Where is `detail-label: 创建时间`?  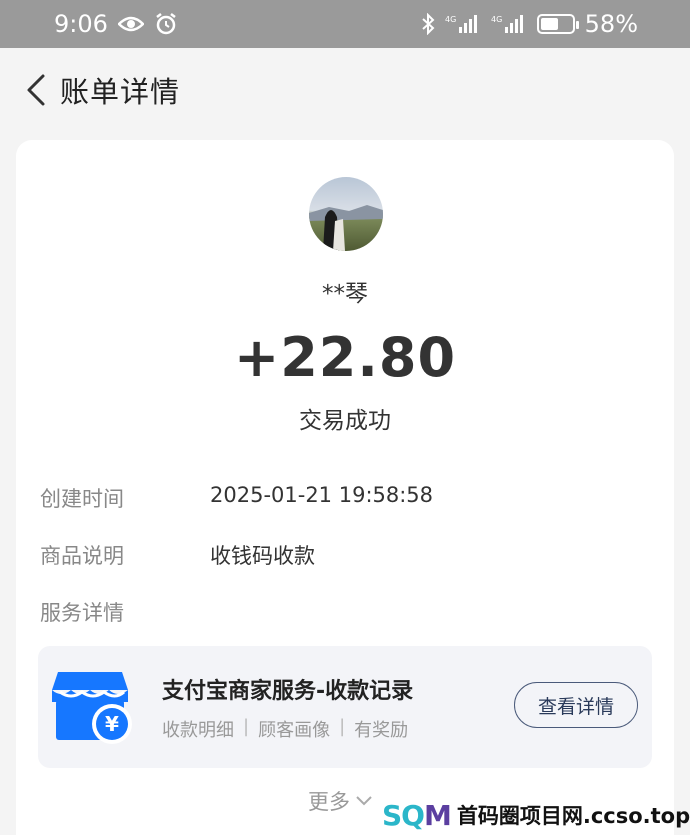
detail-label: 创建时间 is located at coordinates (82, 499).